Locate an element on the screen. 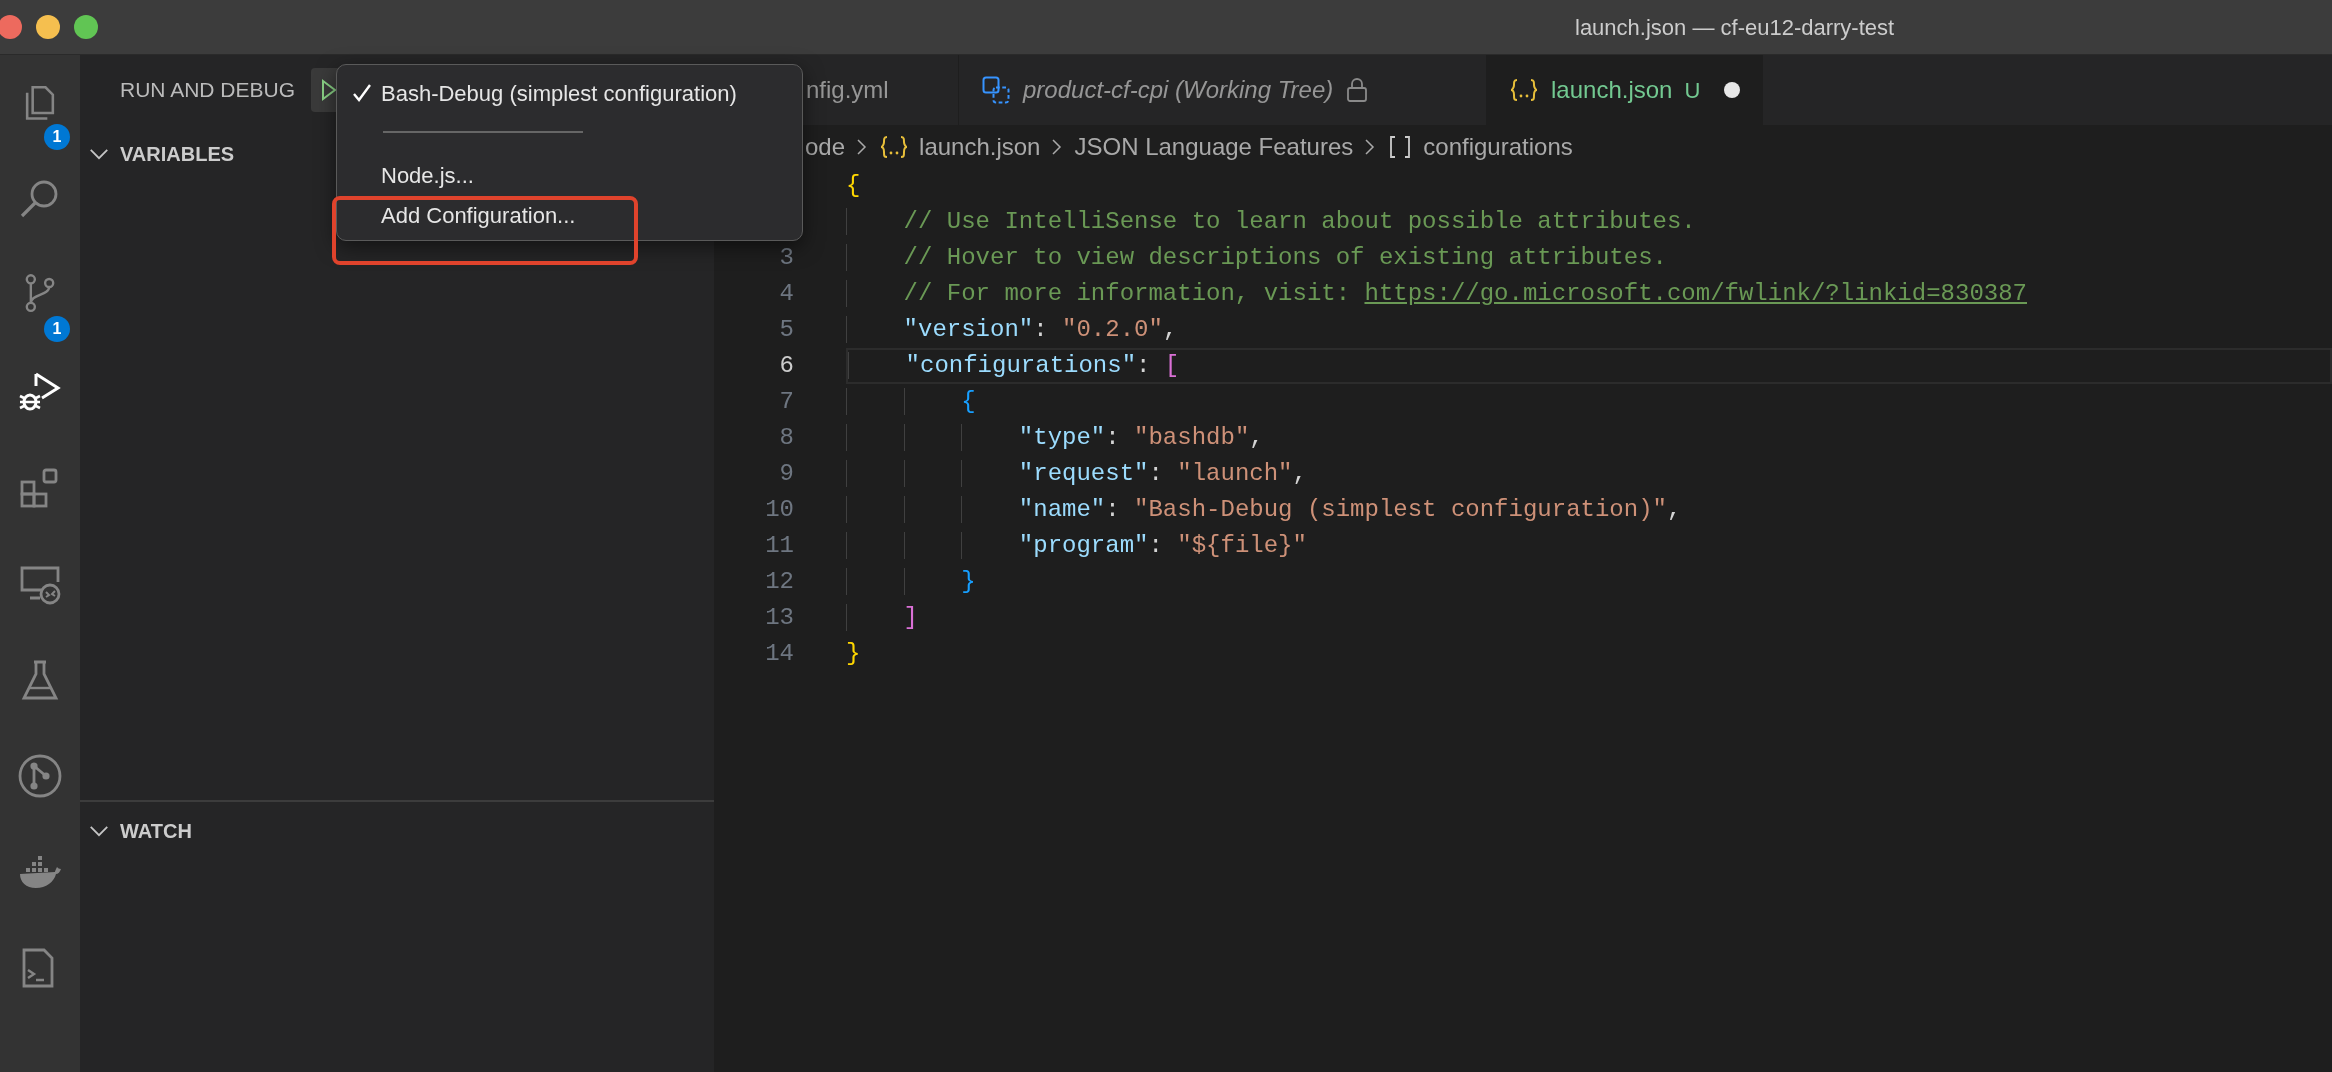  graph-icon is located at coordinates (40, 776).